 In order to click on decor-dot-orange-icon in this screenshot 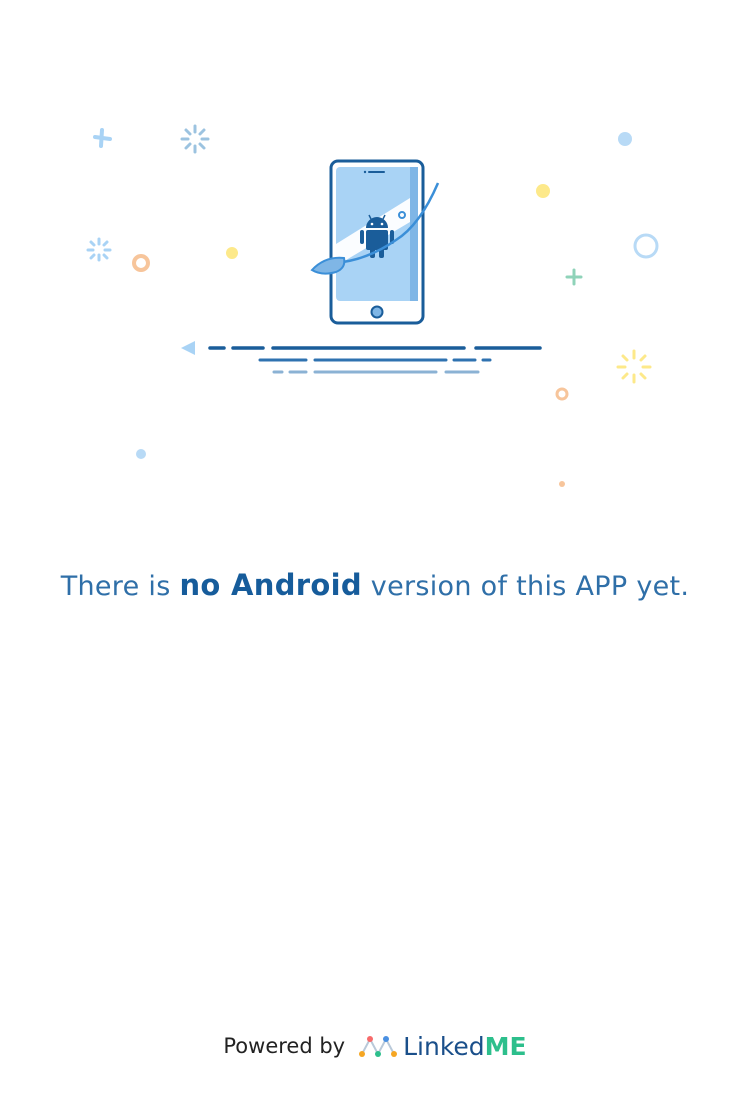, I will do `click(562, 484)`.